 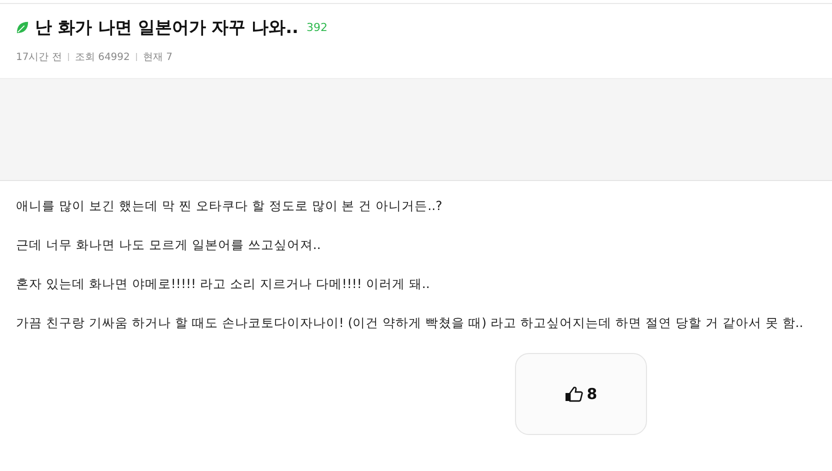 I want to click on post-paragraph: 가끔 친구랑 기싸움 하거나 할 때도 손나코토다이자나이! (이건 약하게 빡쳤을 때) 라고 하고싶어지는데 하면 절연 당할 거 같아서 못 함.., so click(x=410, y=323).